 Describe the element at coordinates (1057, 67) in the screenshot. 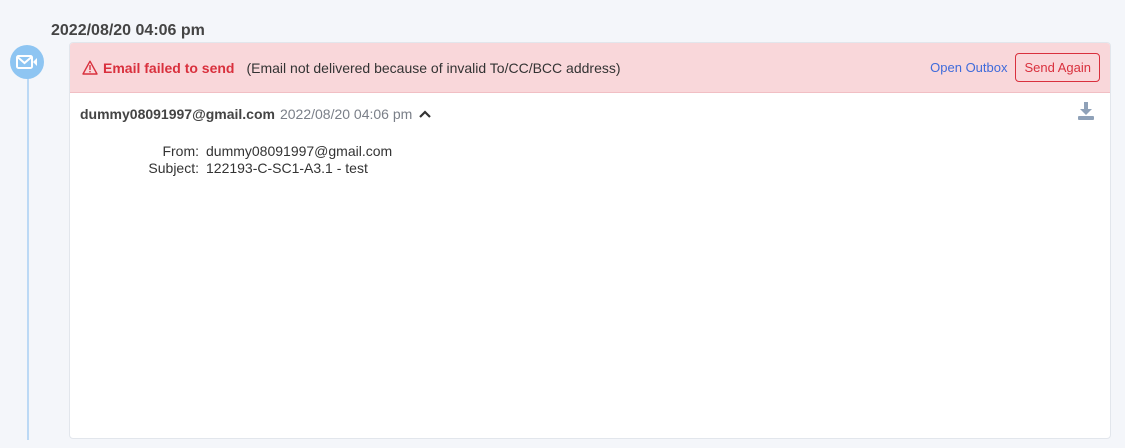

I see `send-again-button: Send Again` at that location.